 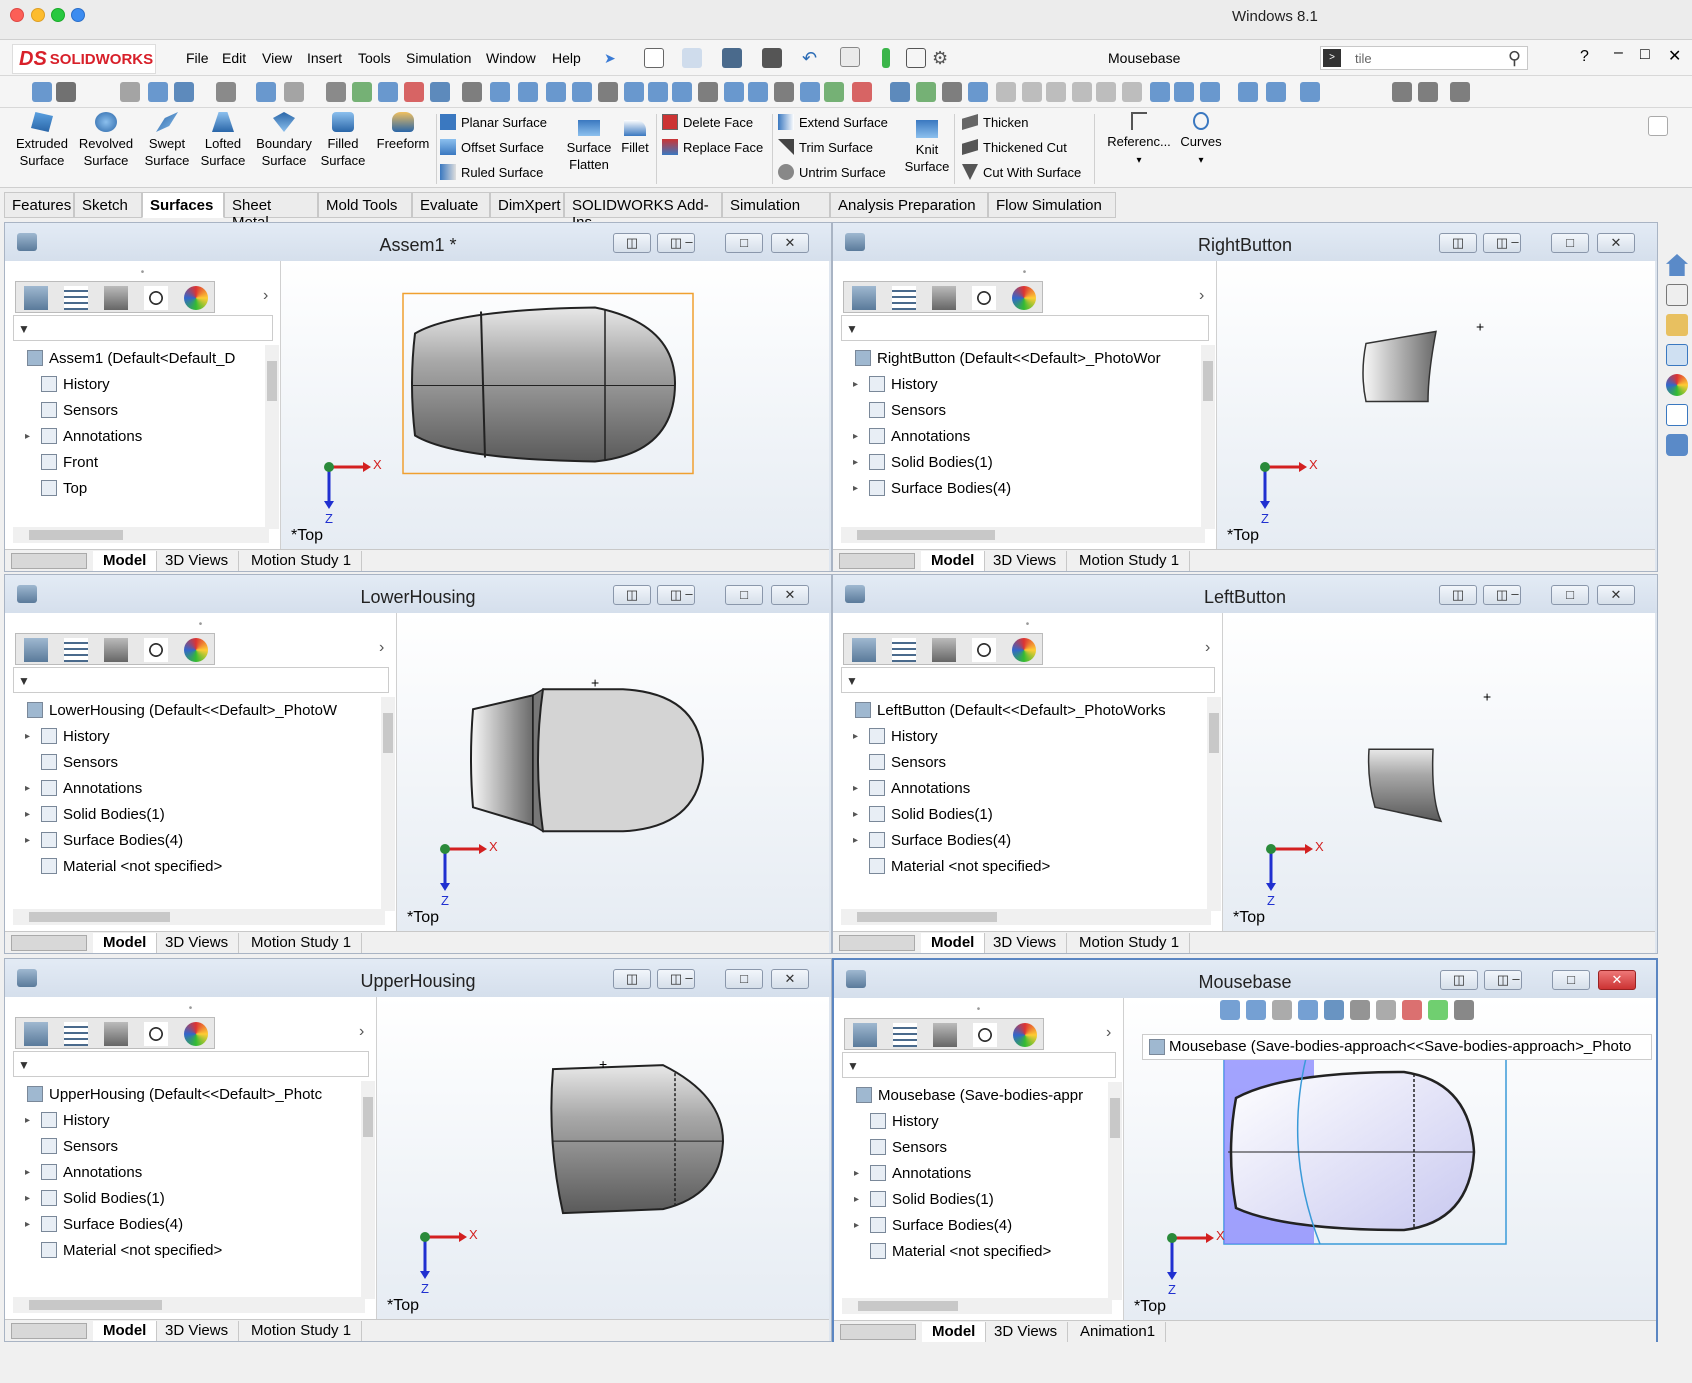 I want to click on config-manager-icon, so click(x=116, y=1034).